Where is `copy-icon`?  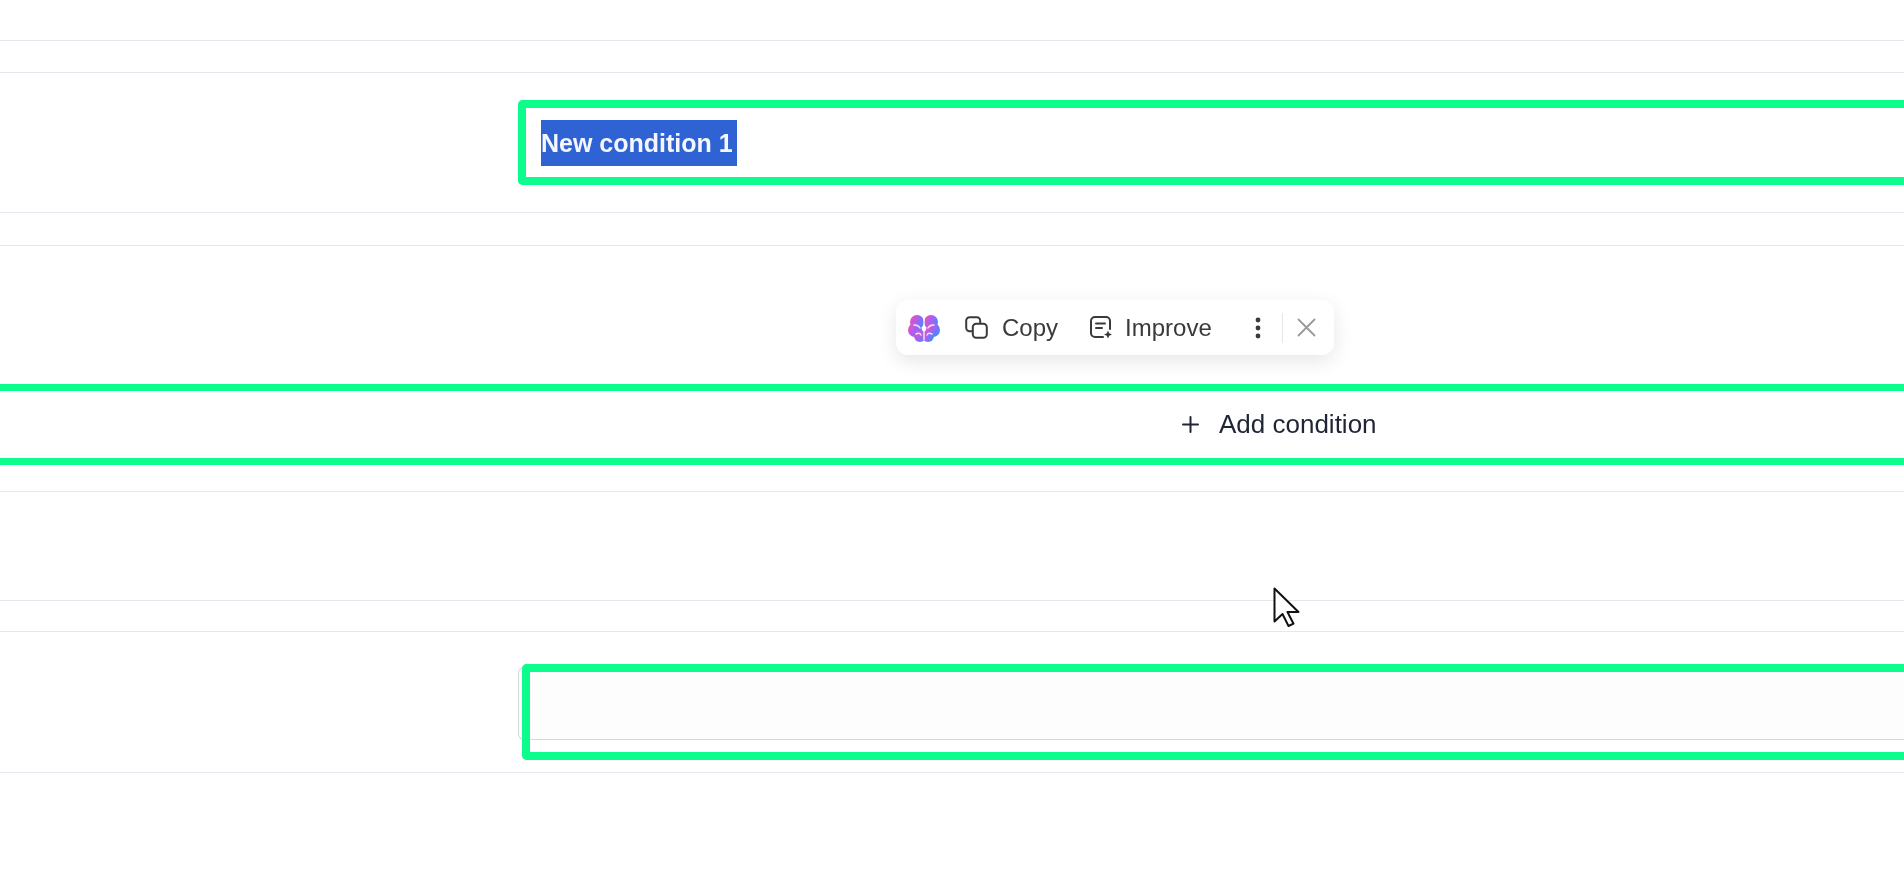
copy-icon is located at coordinates (976, 327).